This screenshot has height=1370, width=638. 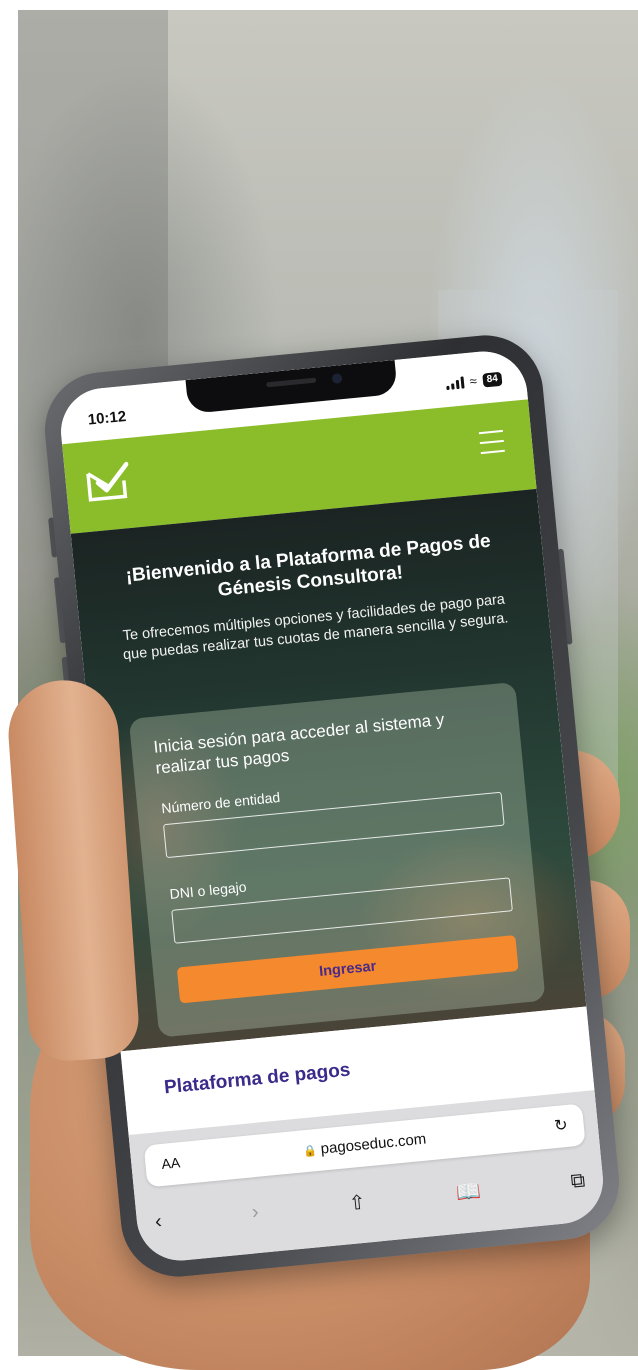 What do you see at coordinates (492, 379) in the screenshot?
I see `battery-level: 84` at bounding box center [492, 379].